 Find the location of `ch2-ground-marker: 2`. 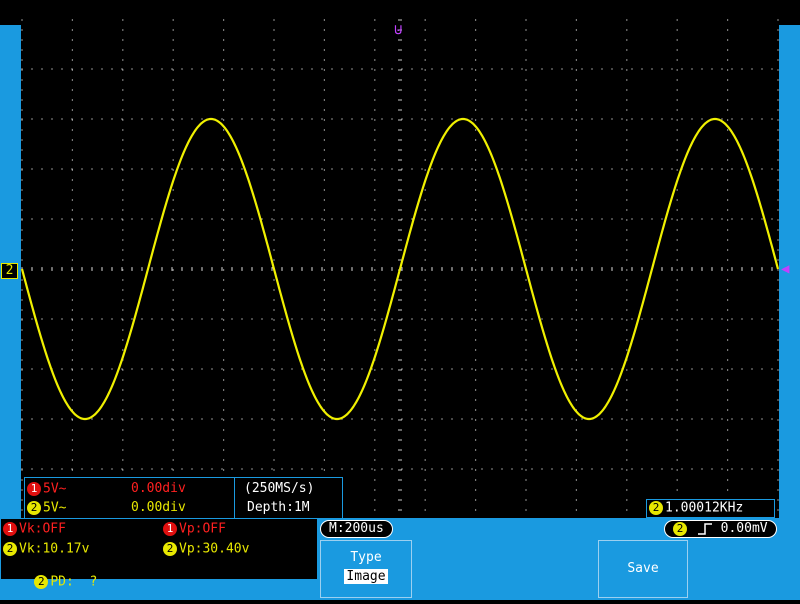

ch2-ground-marker: 2 is located at coordinates (9, 271).